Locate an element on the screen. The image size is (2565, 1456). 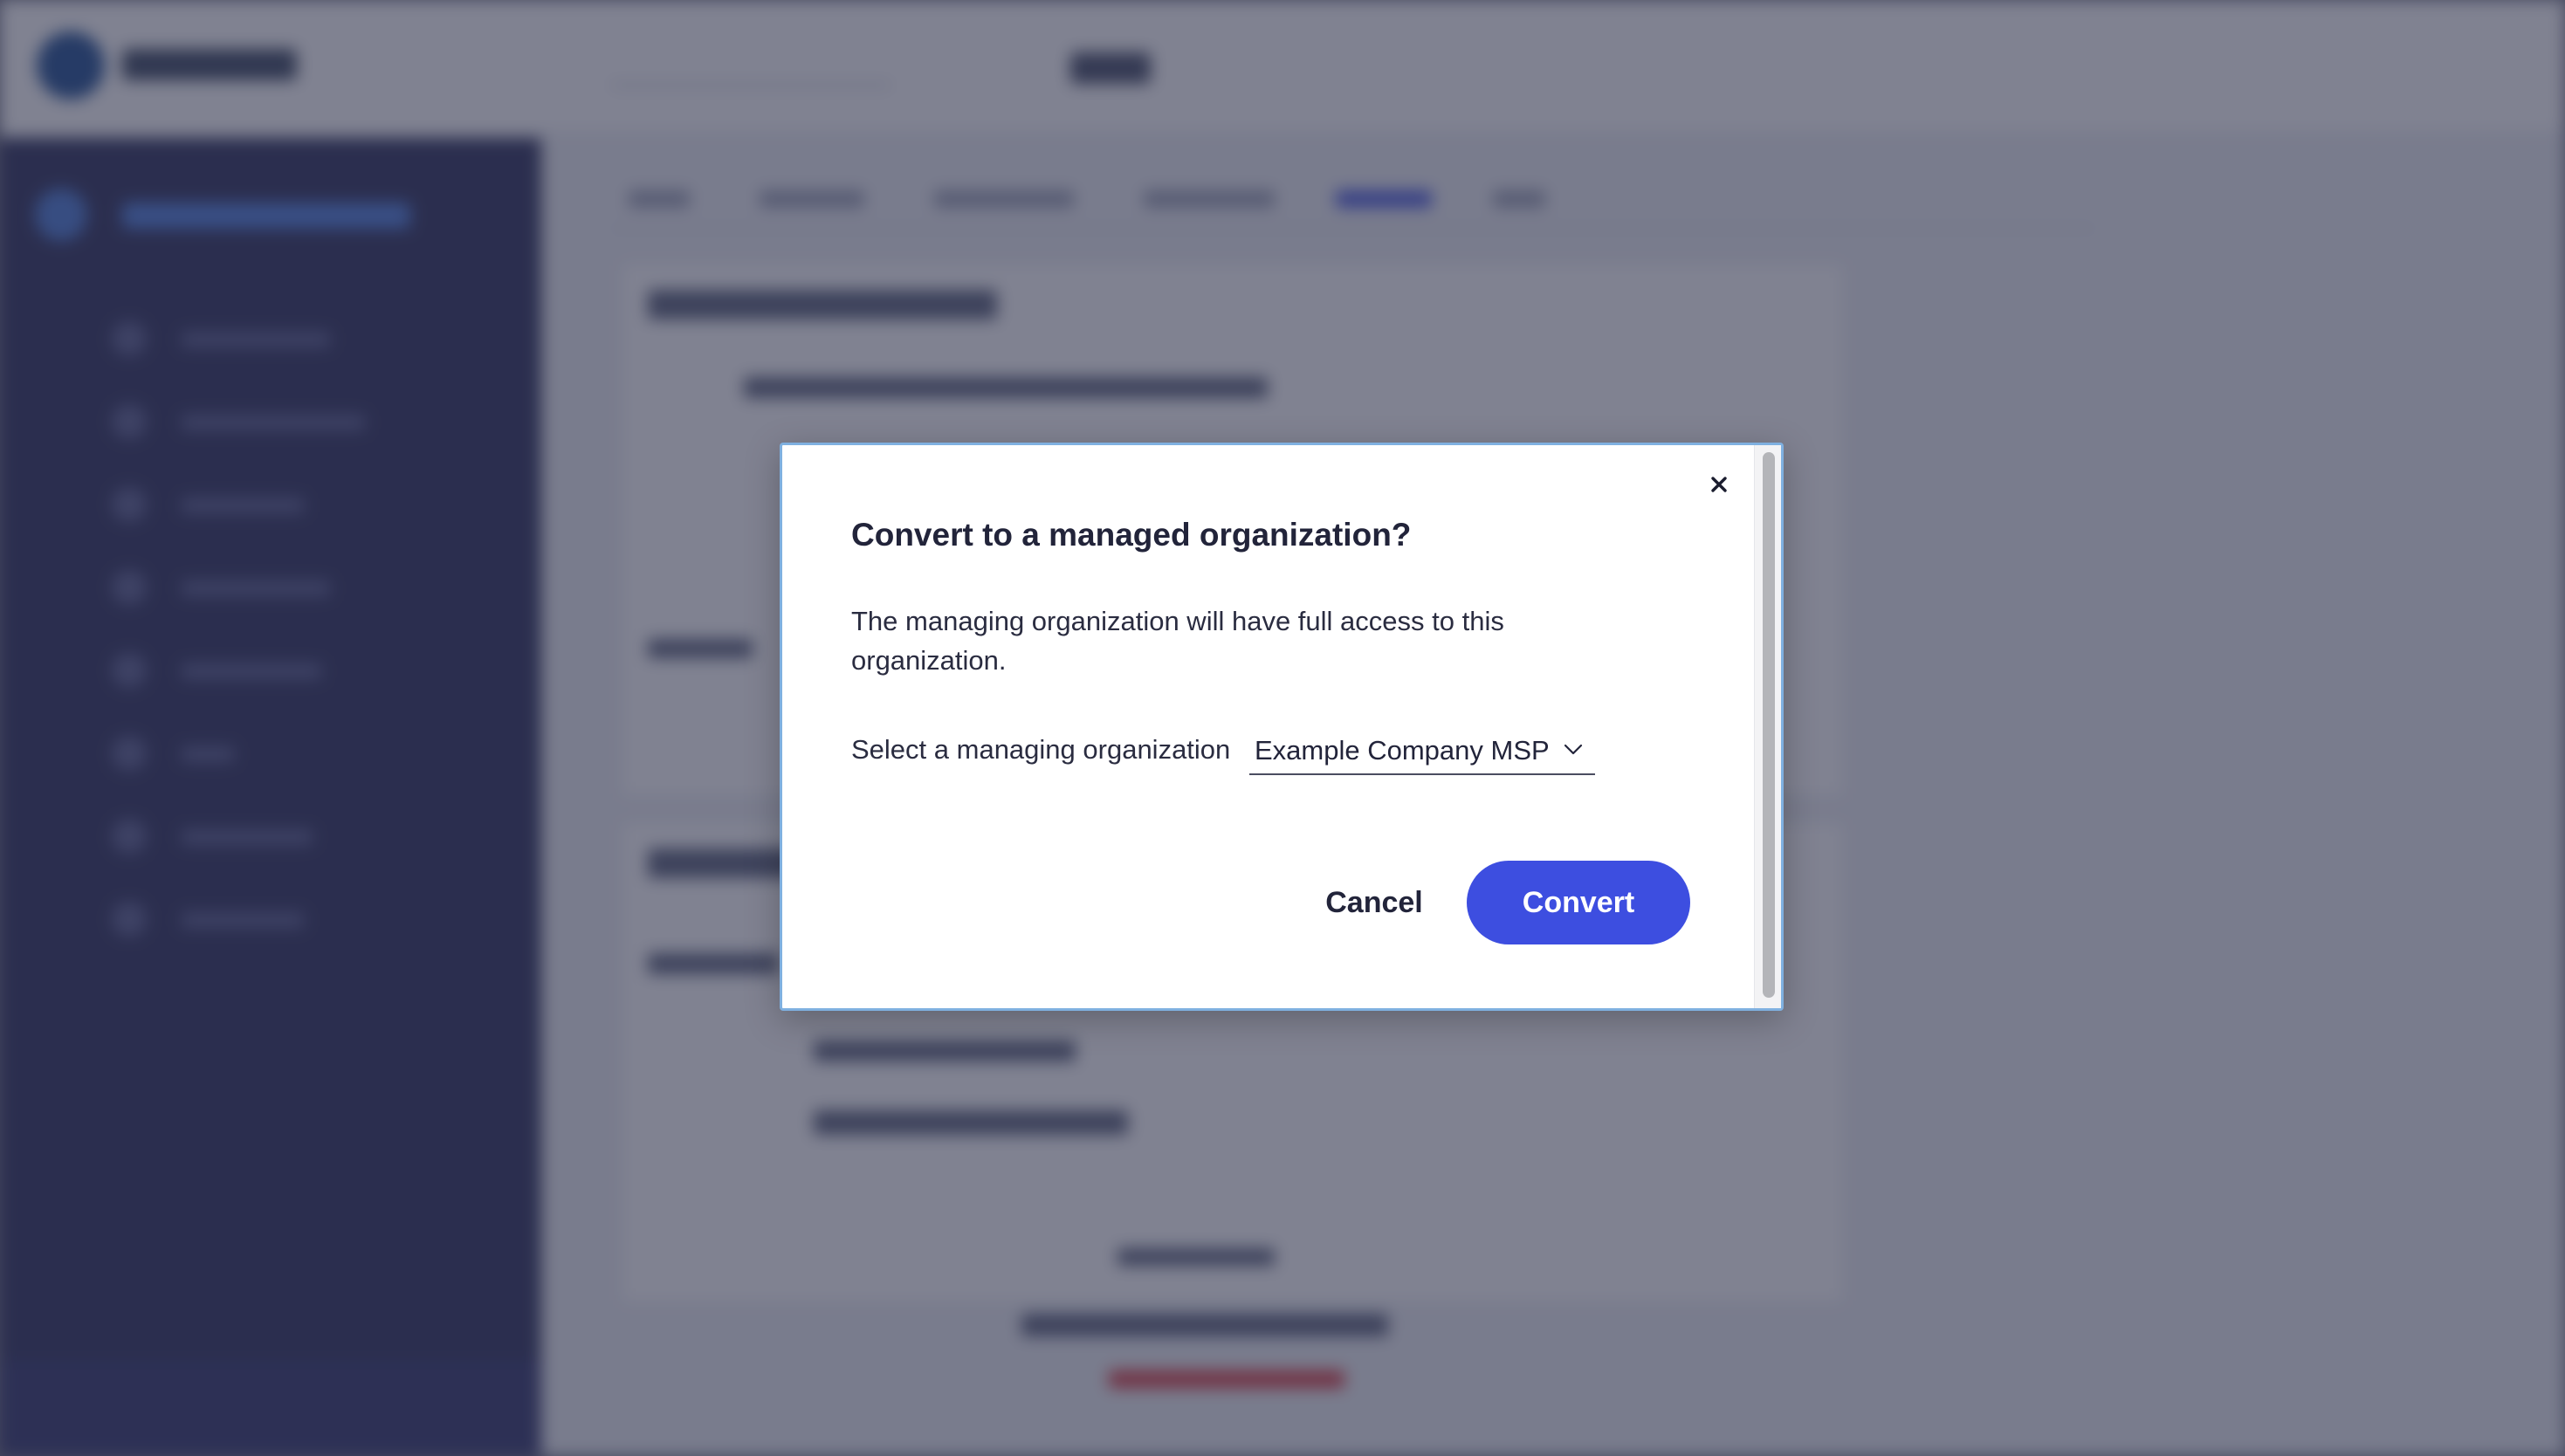
cancel-button: Cancel is located at coordinates (1374, 902).